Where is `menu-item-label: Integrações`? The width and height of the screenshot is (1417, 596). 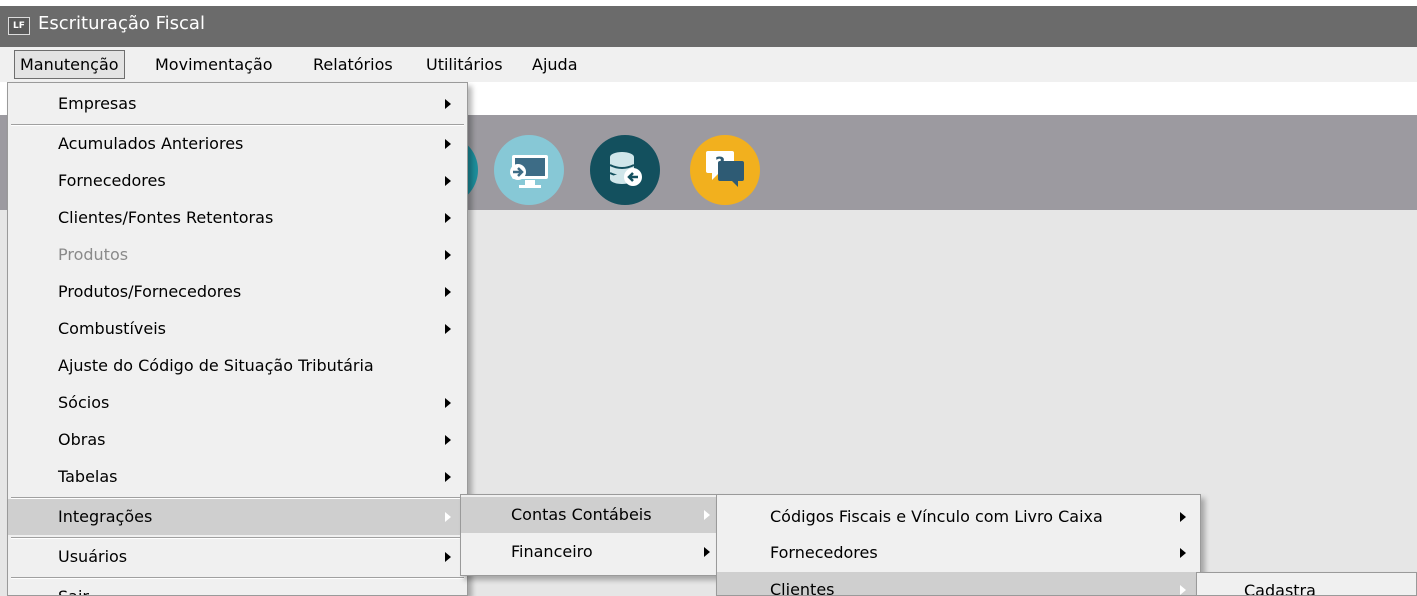
menu-item-label: Integrações is located at coordinates (105, 516).